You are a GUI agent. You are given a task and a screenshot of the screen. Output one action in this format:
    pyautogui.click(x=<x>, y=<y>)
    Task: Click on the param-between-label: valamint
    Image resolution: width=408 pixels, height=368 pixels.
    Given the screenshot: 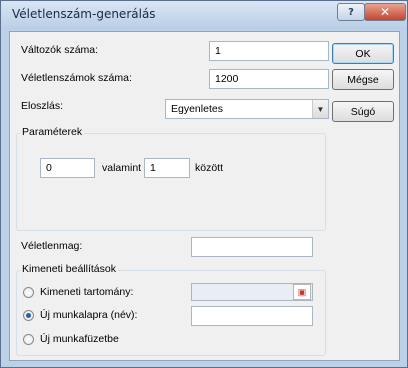 What is the action you would take?
    pyautogui.click(x=122, y=168)
    